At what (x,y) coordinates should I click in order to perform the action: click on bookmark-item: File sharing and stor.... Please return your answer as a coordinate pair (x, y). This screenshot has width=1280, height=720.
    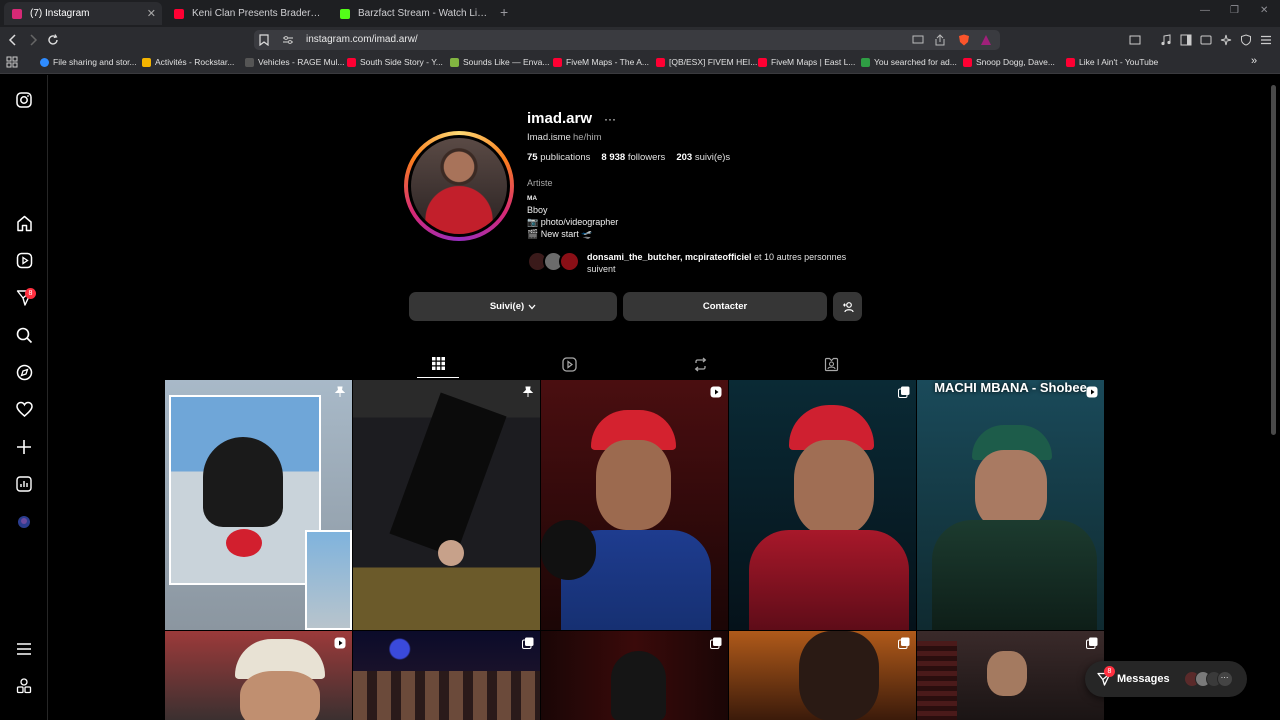
    Looking at the image, I should click on (88, 62).